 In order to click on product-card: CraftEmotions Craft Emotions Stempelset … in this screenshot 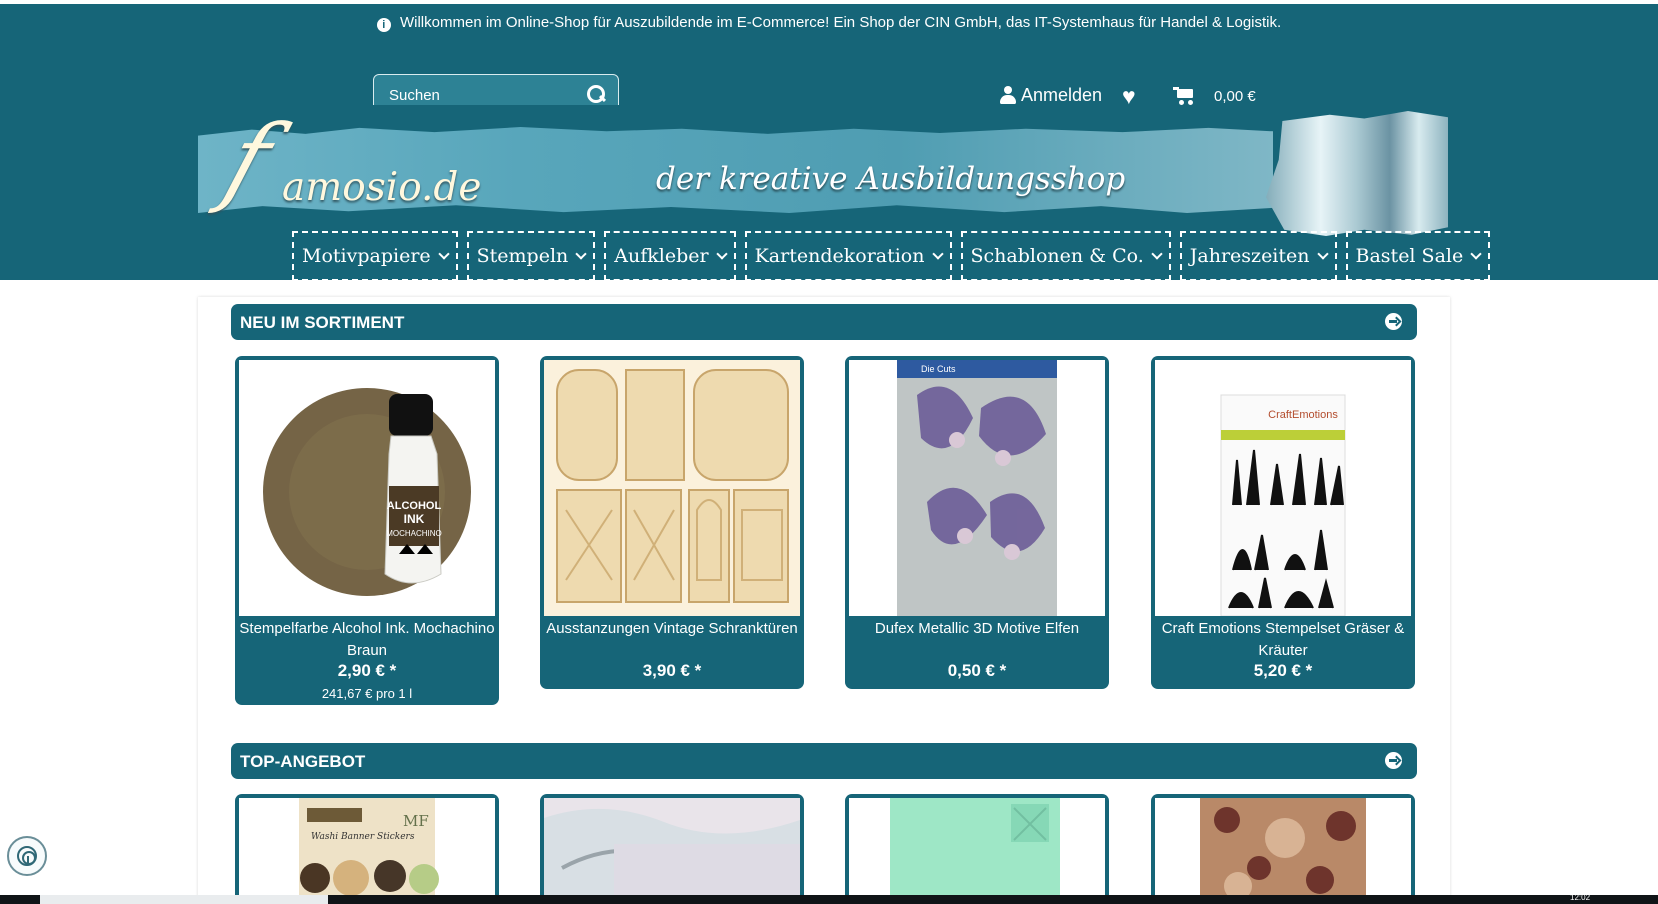, I will do `click(1283, 522)`.